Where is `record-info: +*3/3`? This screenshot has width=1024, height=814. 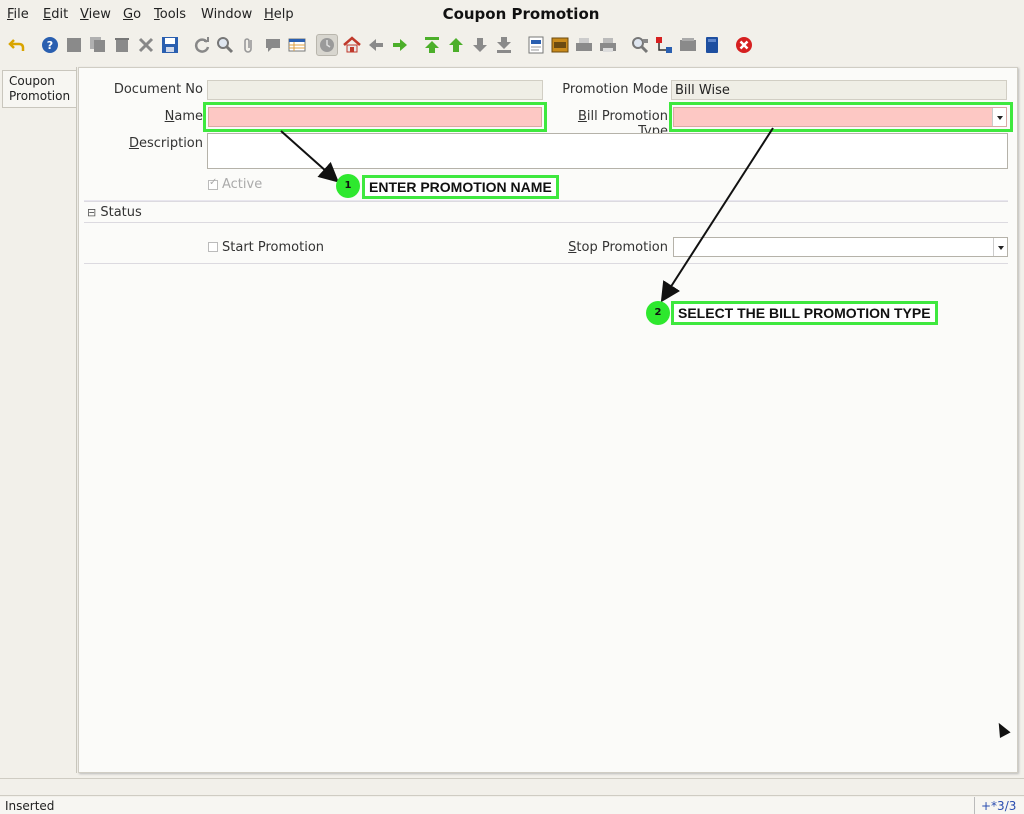 record-info: +*3/3 is located at coordinates (999, 805).